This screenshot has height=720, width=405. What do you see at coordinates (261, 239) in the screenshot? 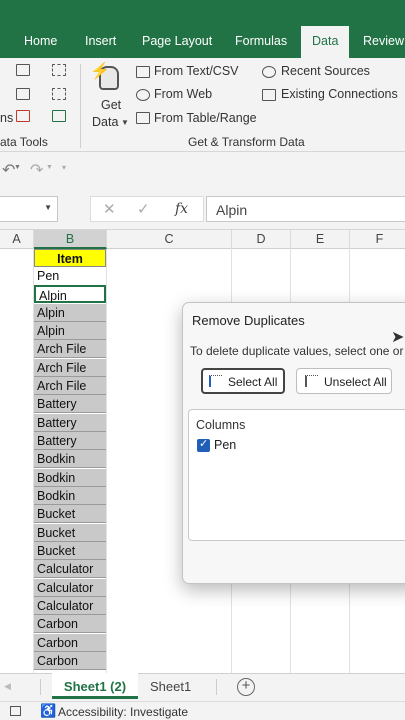
I see `column-header-d: D` at bounding box center [261, 239].